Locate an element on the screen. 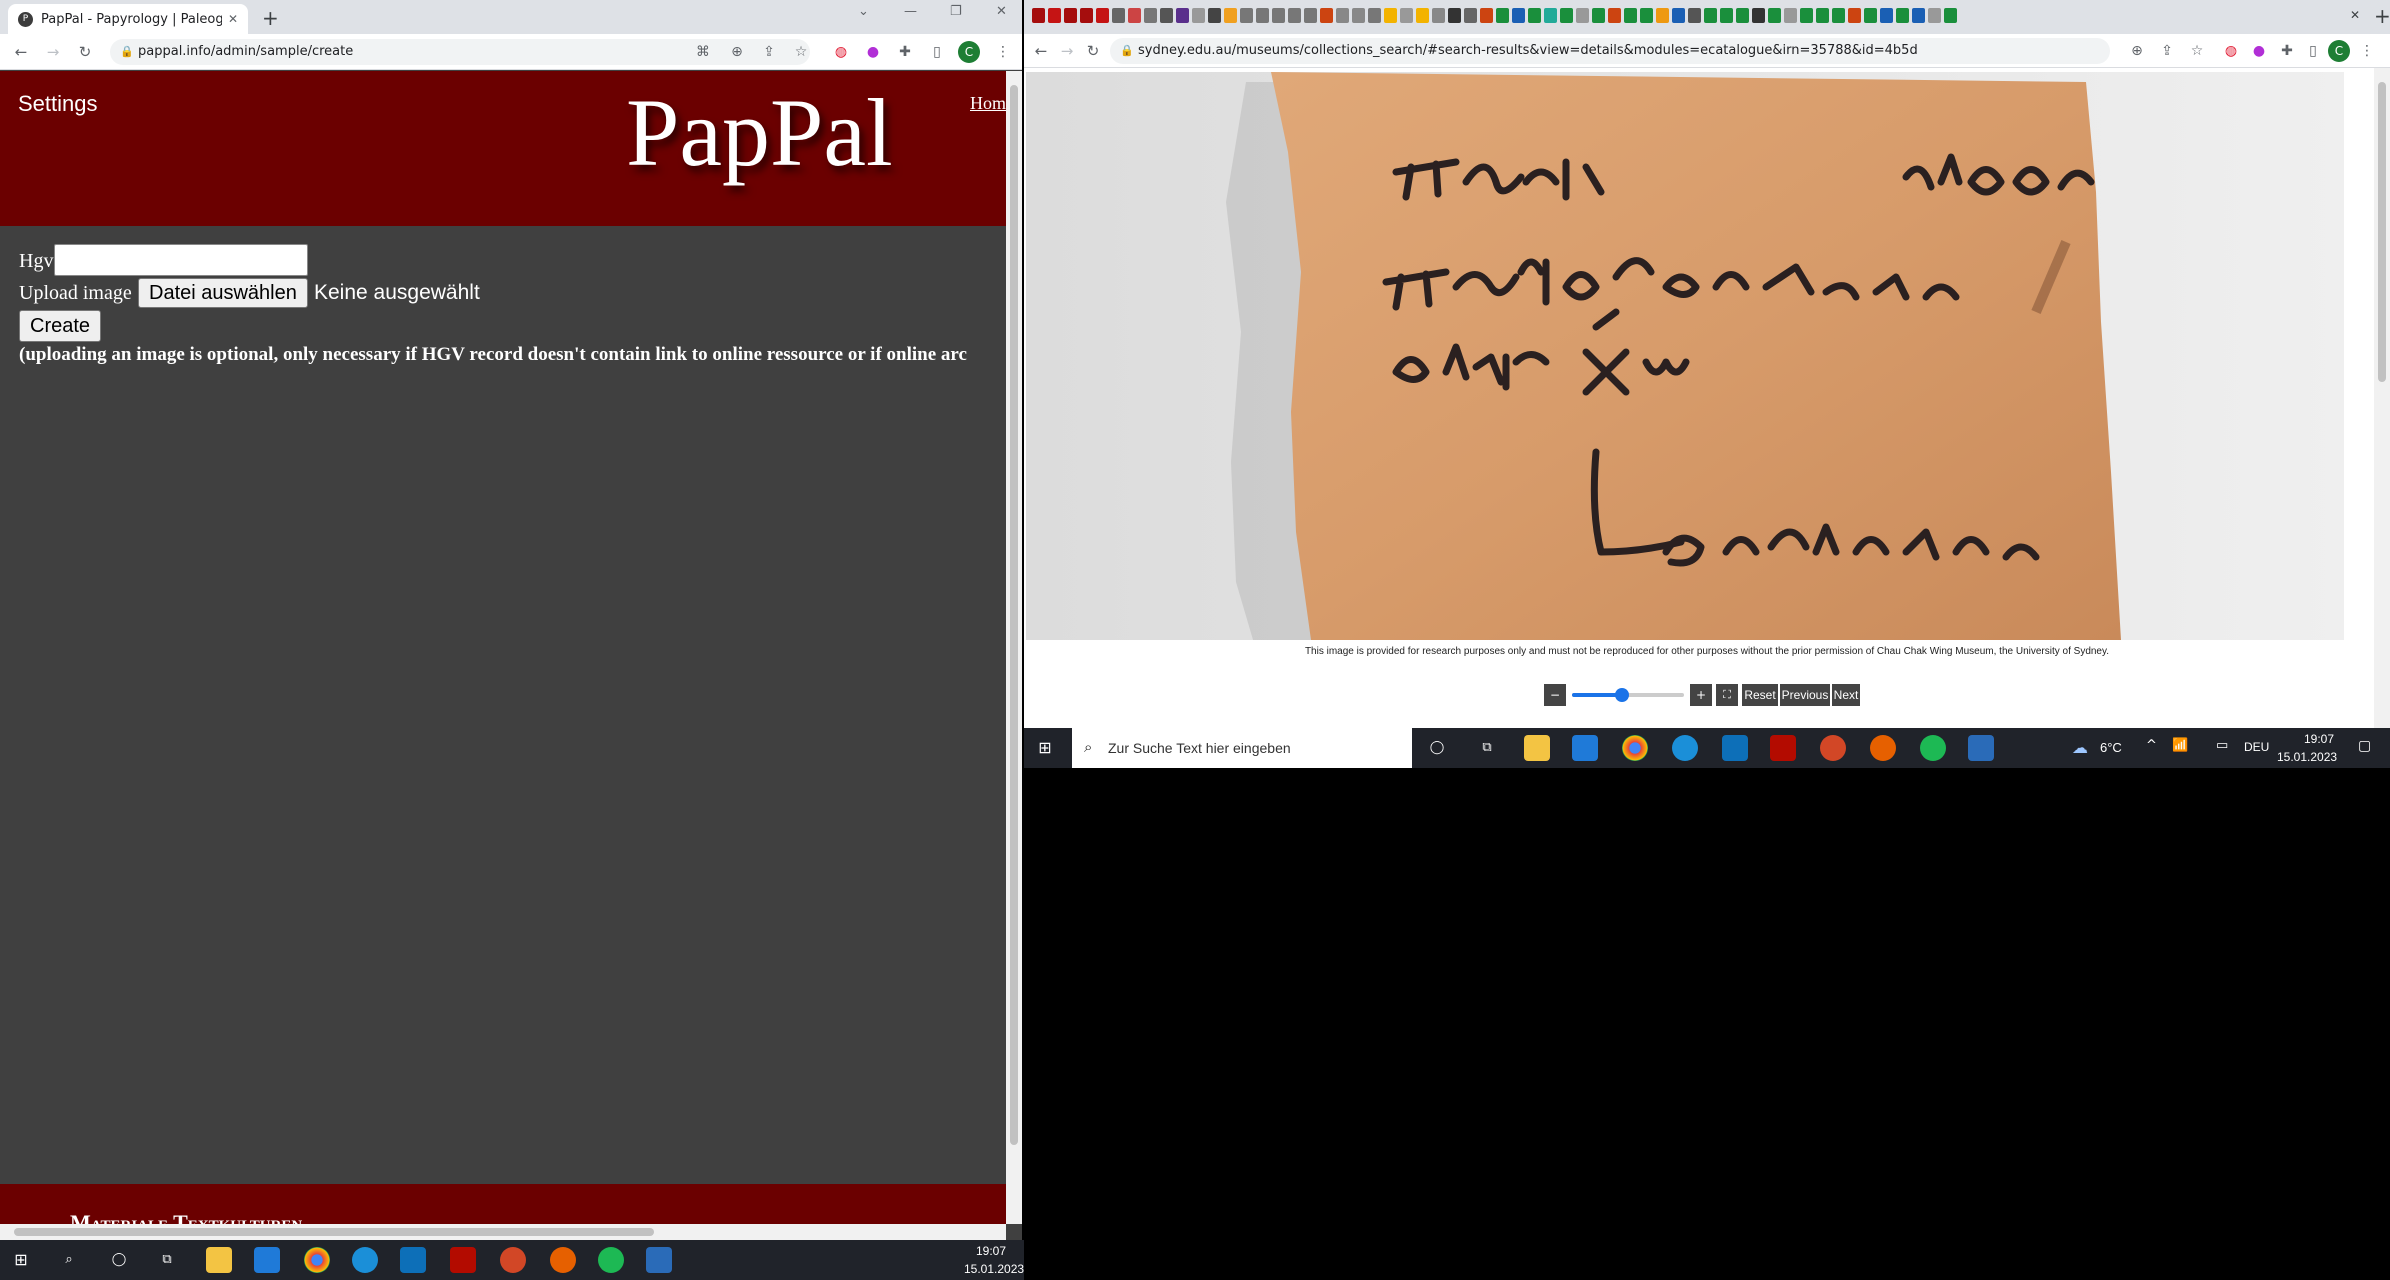 The image size is (2390, 1280). bottom-taskbar: ⊞ ⌕ ◯ ⧉ 19:07 15.01.2023 is located at coordinates (512, 1260).